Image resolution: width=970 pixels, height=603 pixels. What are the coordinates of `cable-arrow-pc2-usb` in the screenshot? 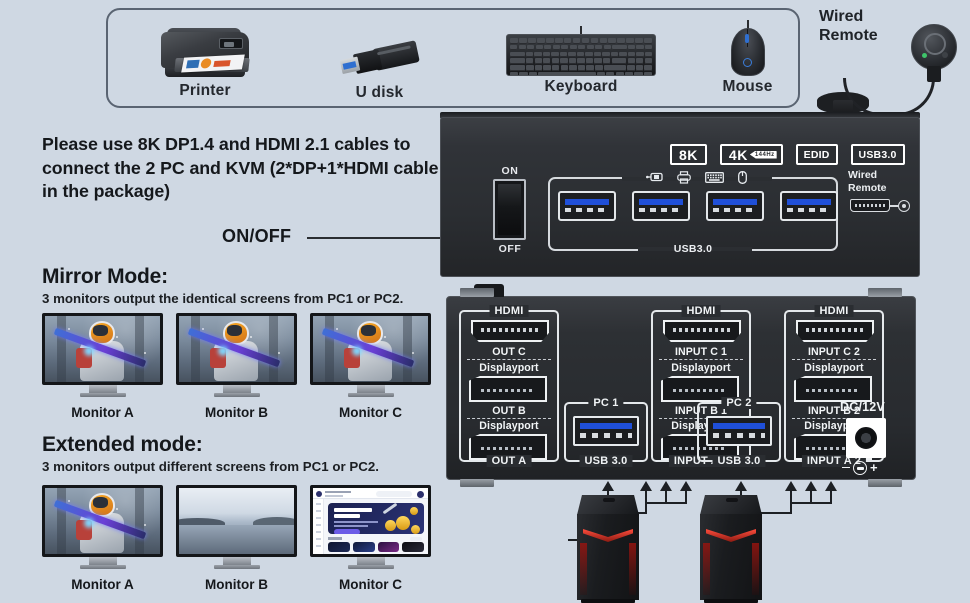 It's located at (741, 486).